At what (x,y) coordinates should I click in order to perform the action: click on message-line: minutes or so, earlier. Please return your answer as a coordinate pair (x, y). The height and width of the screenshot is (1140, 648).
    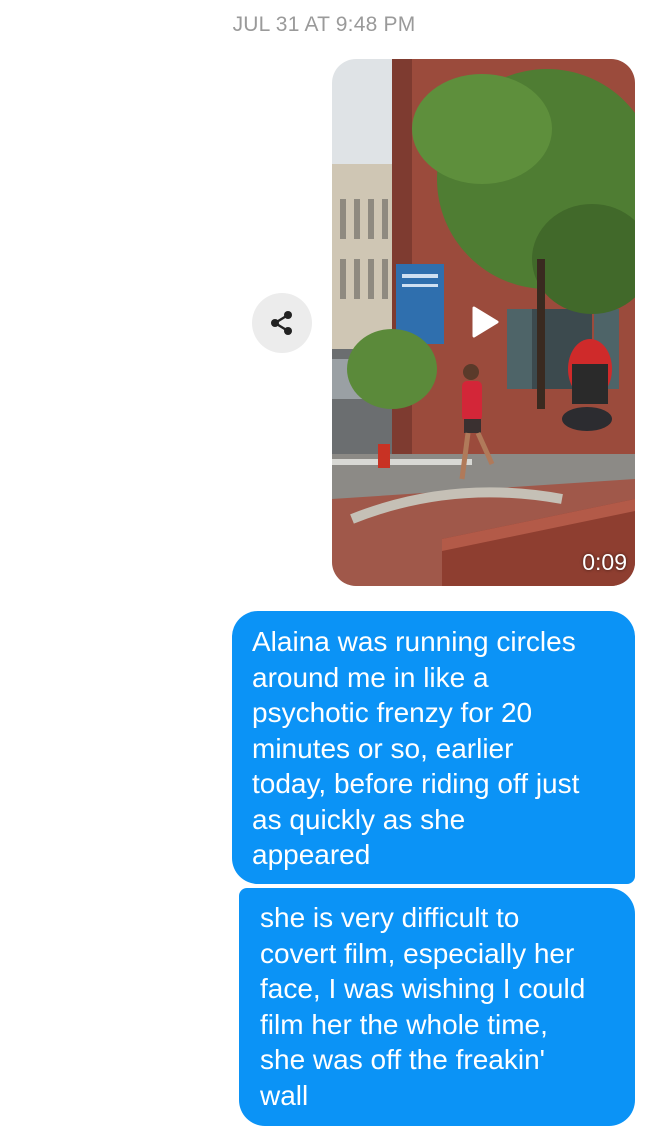
    Looking at the image, I should click on (383, 748).